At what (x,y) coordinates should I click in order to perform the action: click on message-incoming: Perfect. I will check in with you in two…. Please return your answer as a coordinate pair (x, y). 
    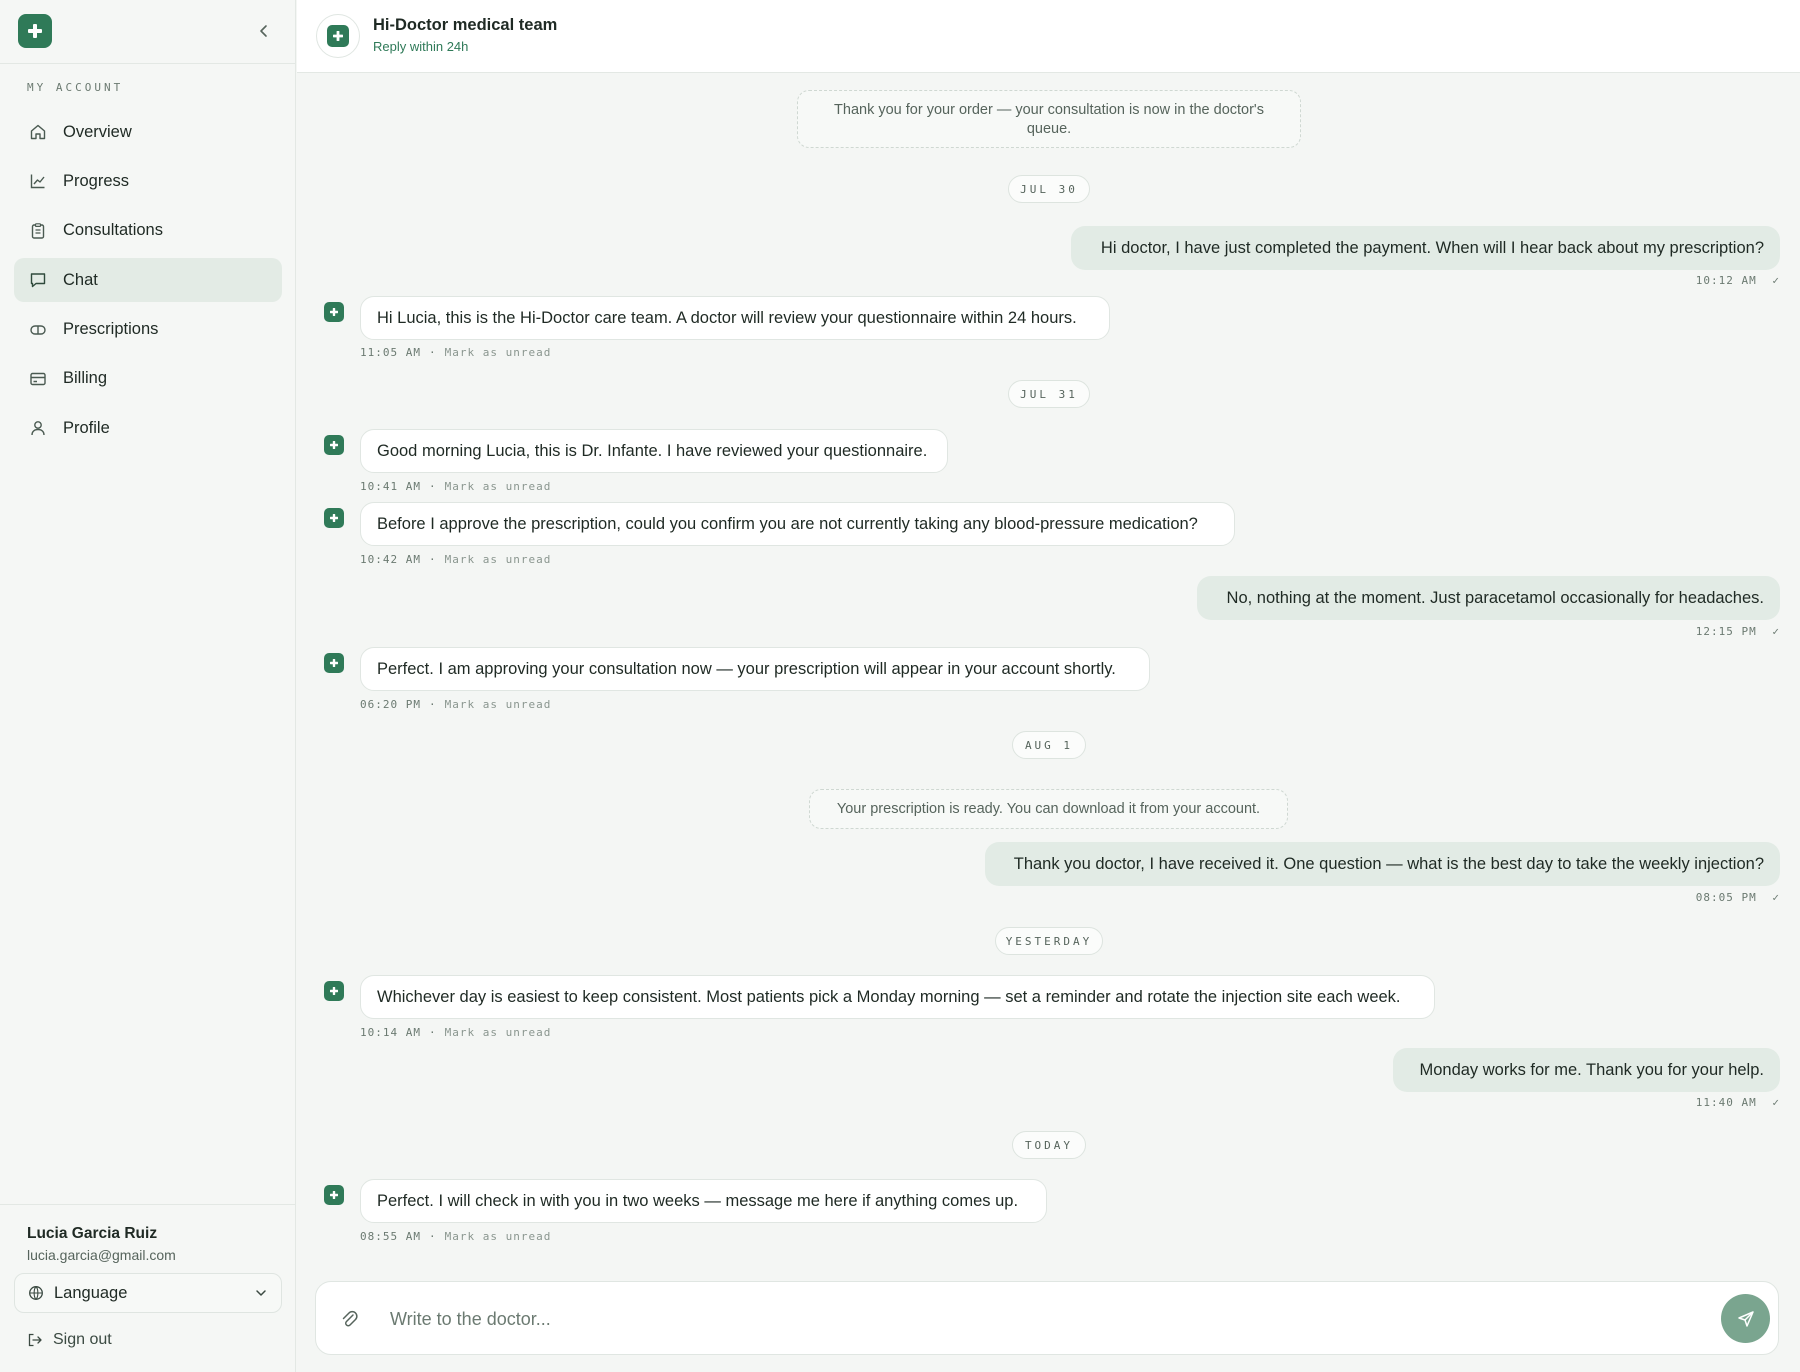
    Looking at the image, I should click on (703, 1201).